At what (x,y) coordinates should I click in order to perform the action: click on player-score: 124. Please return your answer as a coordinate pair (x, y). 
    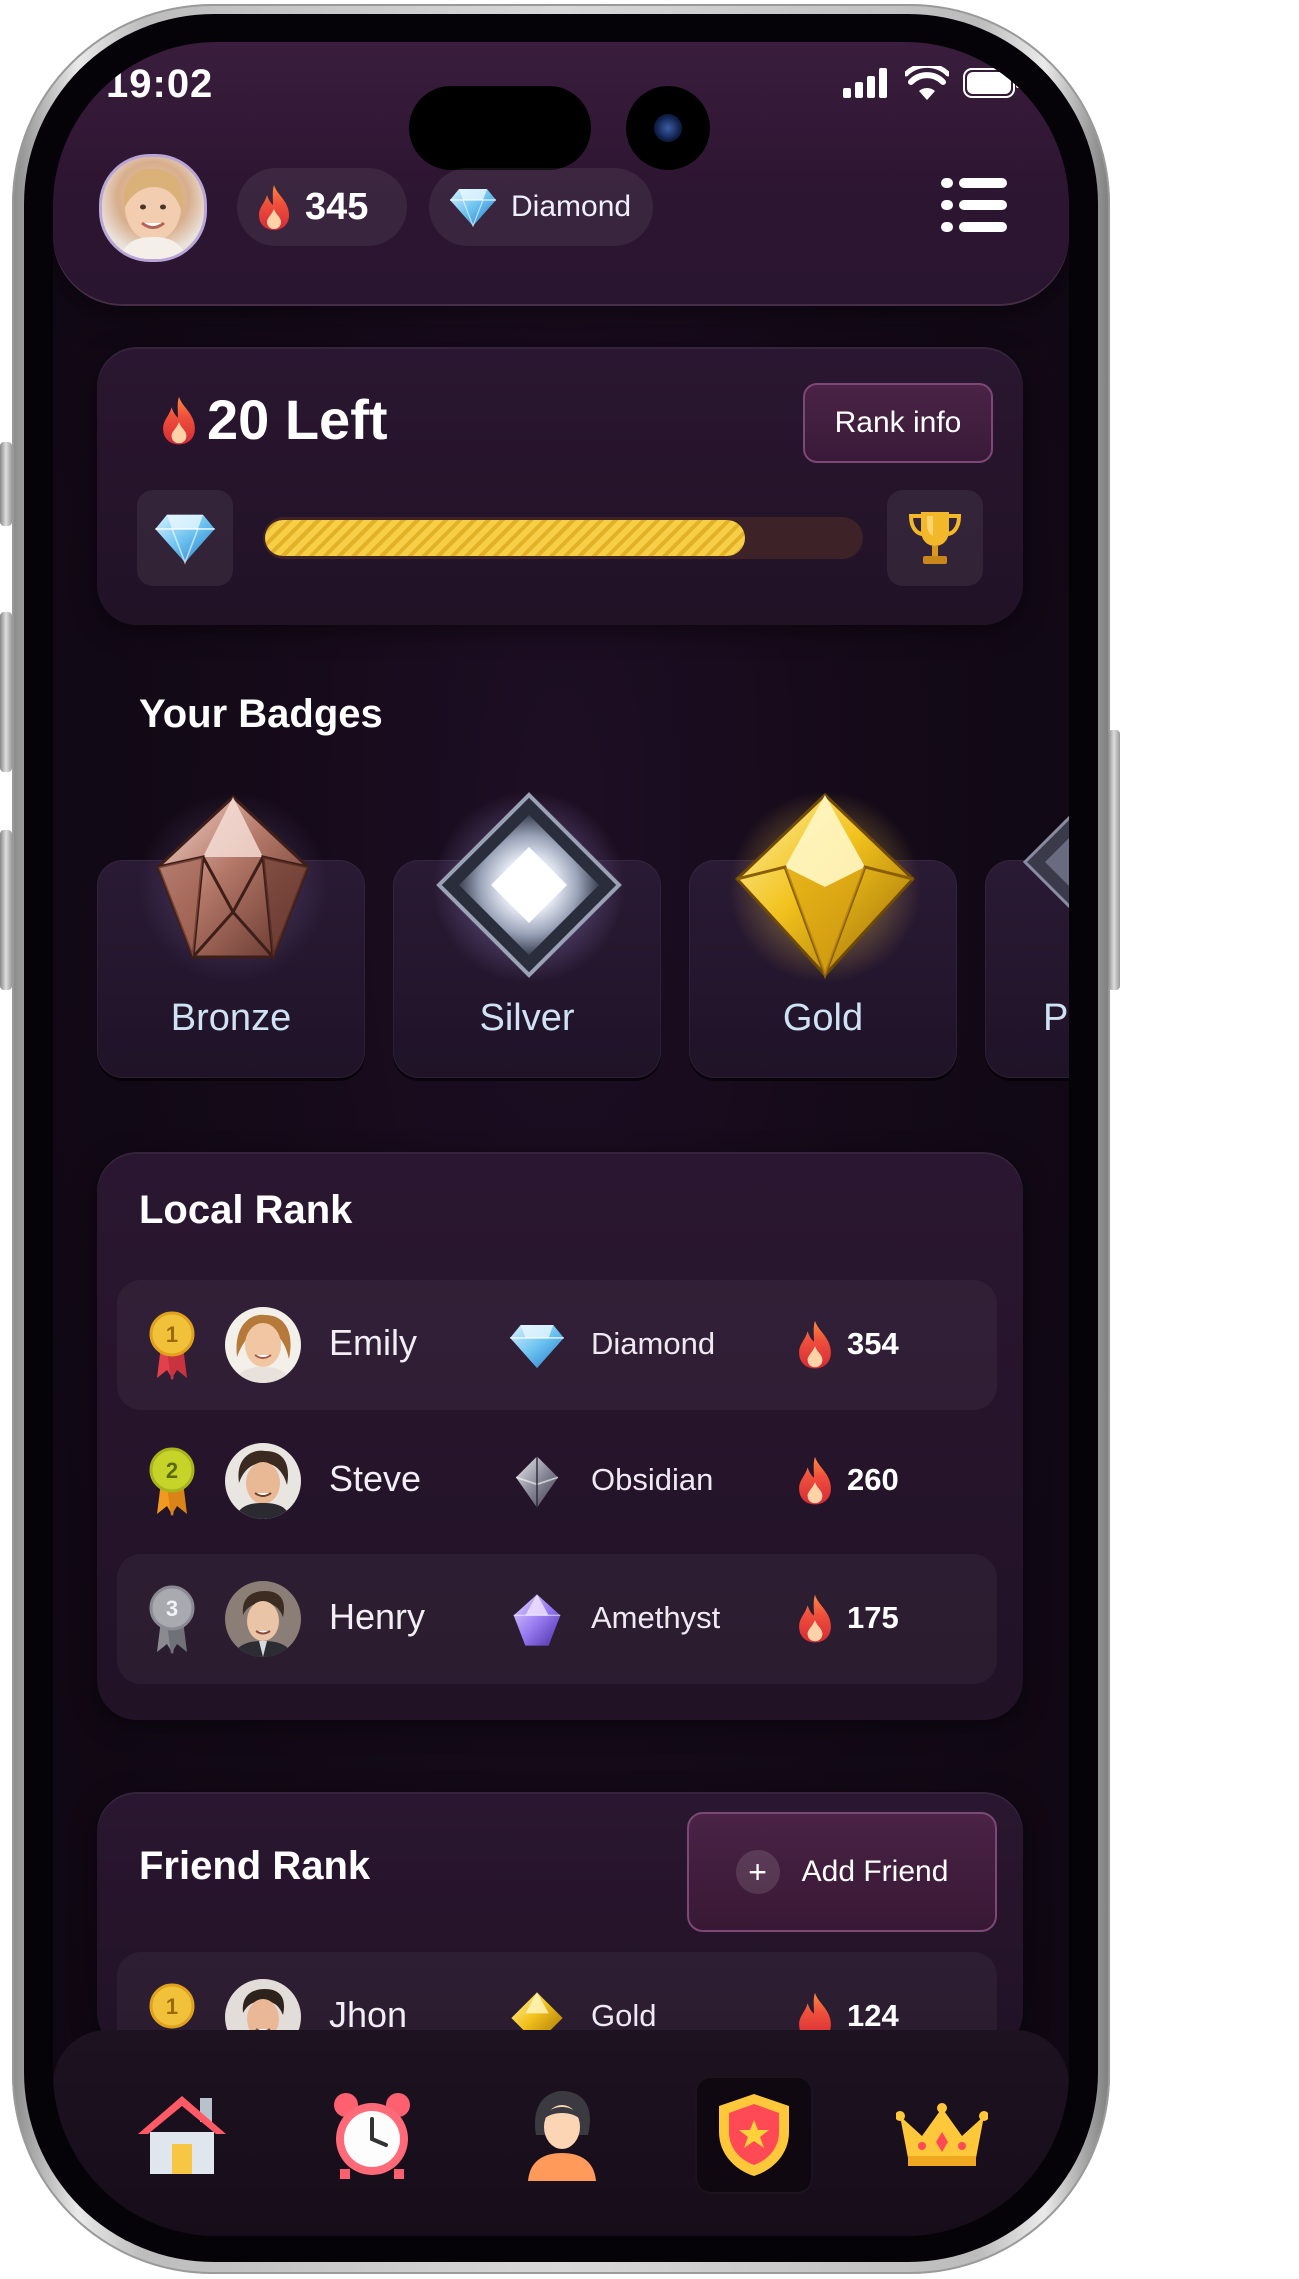
    Looking at the image, I should click on (873, 2015).